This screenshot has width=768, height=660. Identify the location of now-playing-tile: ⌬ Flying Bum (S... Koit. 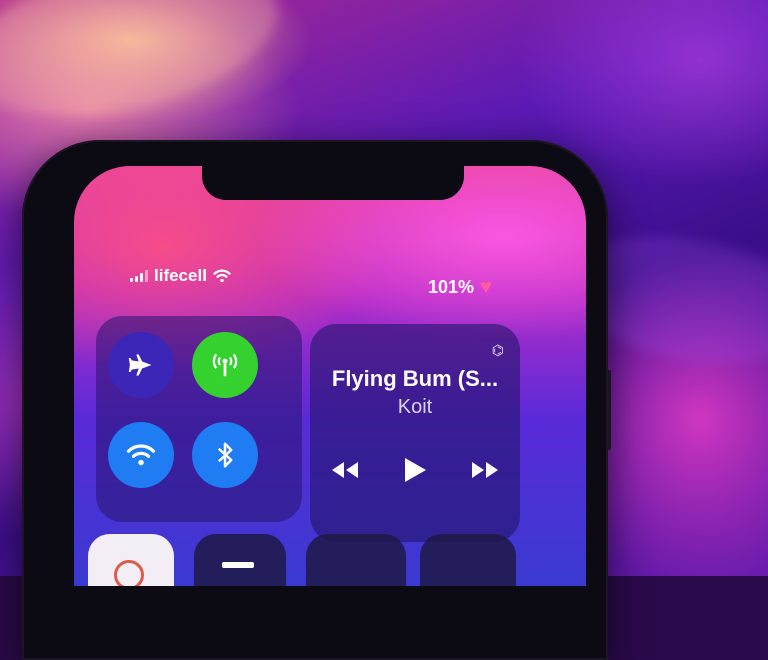
(415, 433).